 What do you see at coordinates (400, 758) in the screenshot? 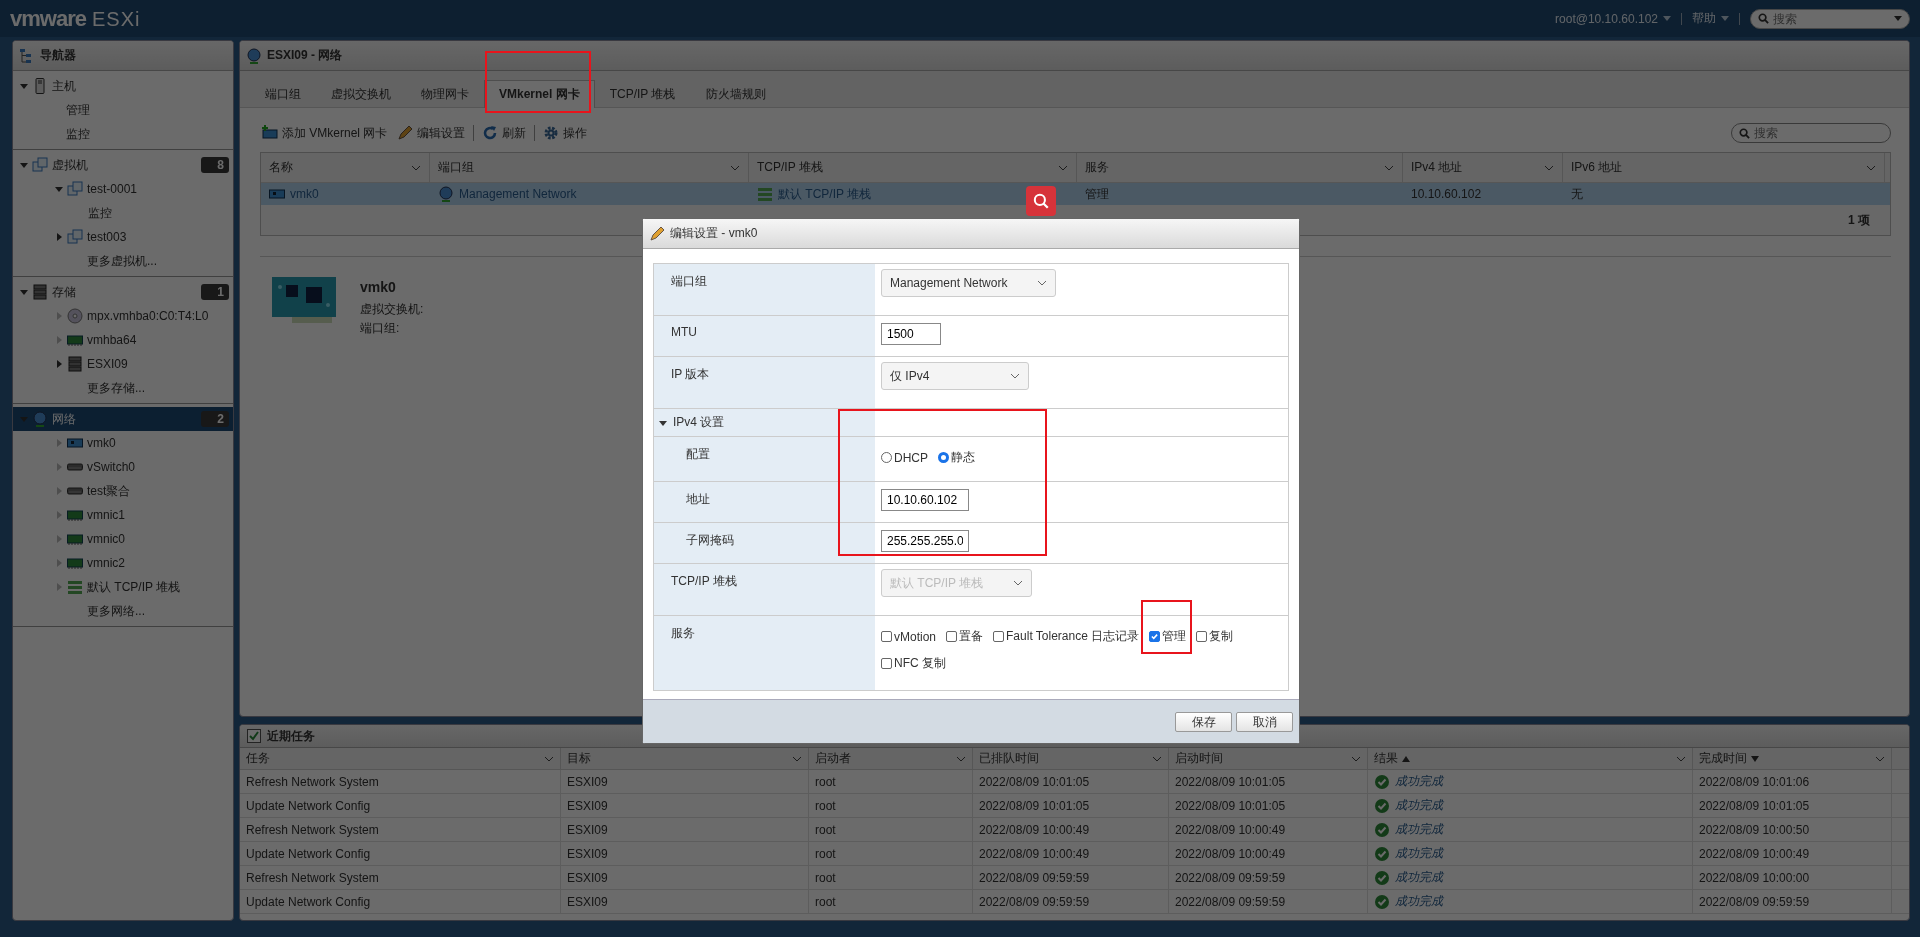
I see `column-header: 任务` at bounding box center [400, 758].